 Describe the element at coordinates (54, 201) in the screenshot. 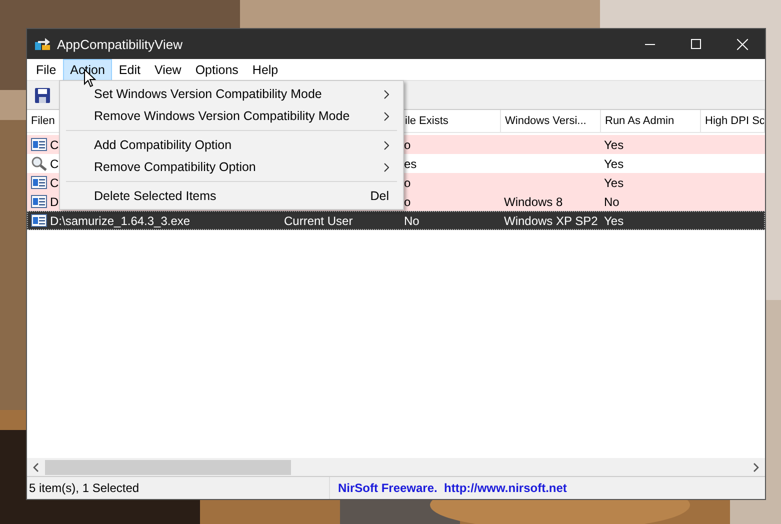

I see `table-cell: D` at that location.